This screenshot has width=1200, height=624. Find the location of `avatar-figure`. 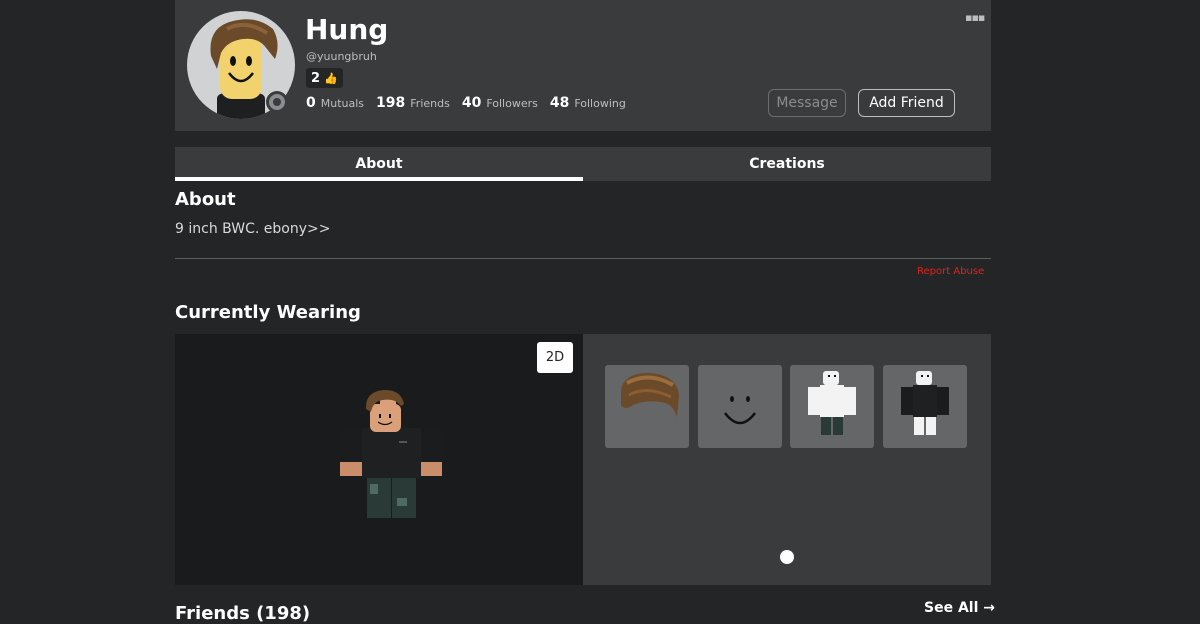

avatar-figure is located at coordinates (391, 453).